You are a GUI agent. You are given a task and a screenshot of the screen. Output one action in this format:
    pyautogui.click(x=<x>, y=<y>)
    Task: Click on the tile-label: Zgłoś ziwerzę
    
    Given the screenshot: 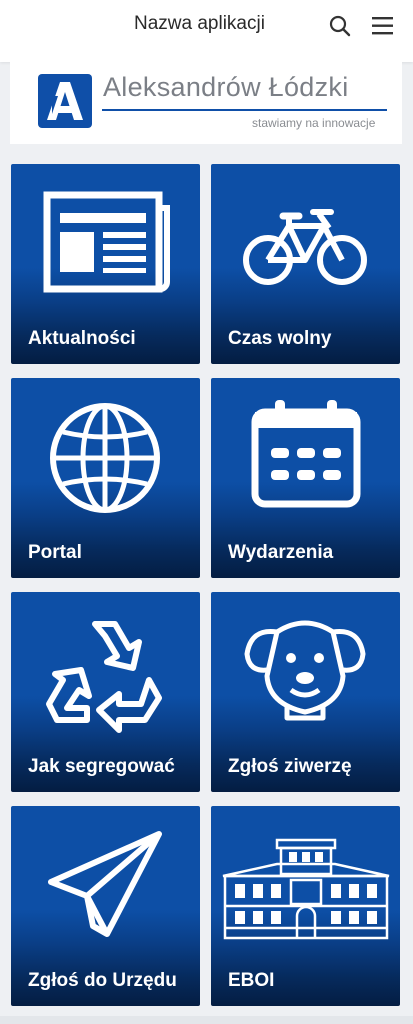 What is the action you would take?
    pyautogui.click(x=290, y=766)
    